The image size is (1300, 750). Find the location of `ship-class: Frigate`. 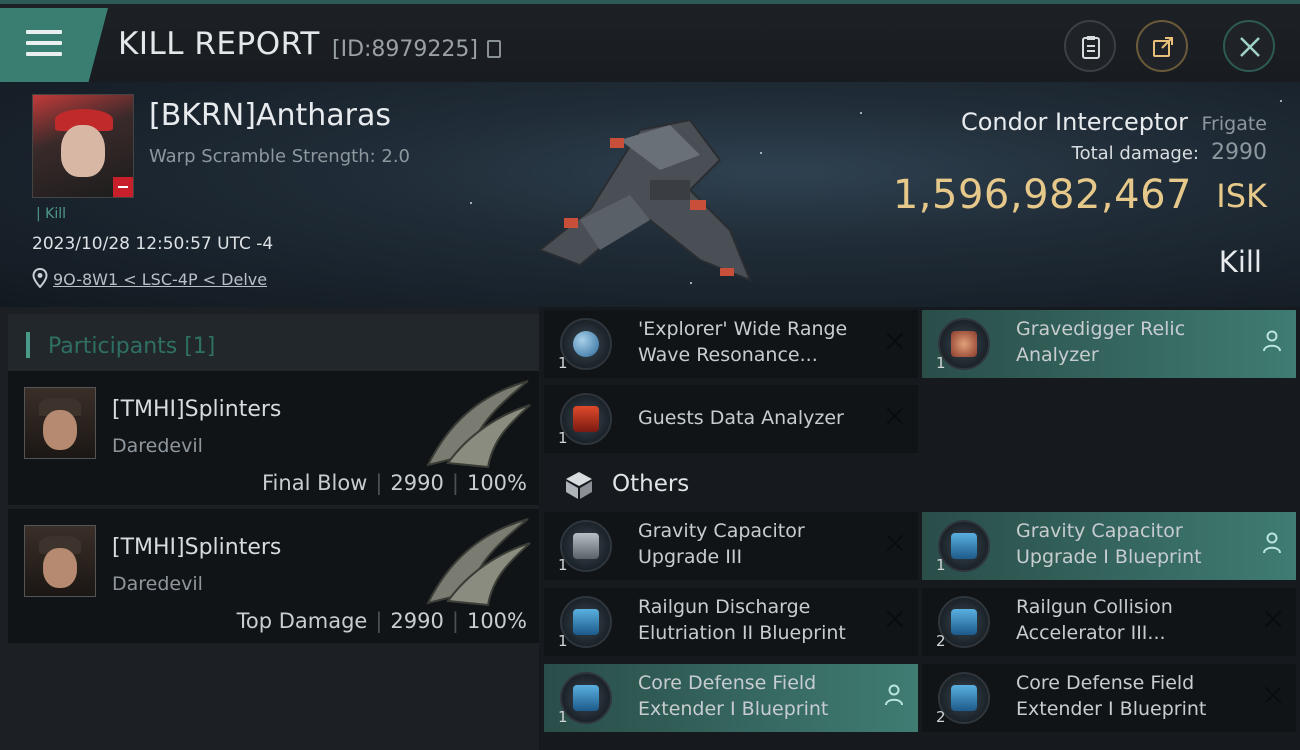

ship-class: Frigate is located at coordinates (1234, 124).